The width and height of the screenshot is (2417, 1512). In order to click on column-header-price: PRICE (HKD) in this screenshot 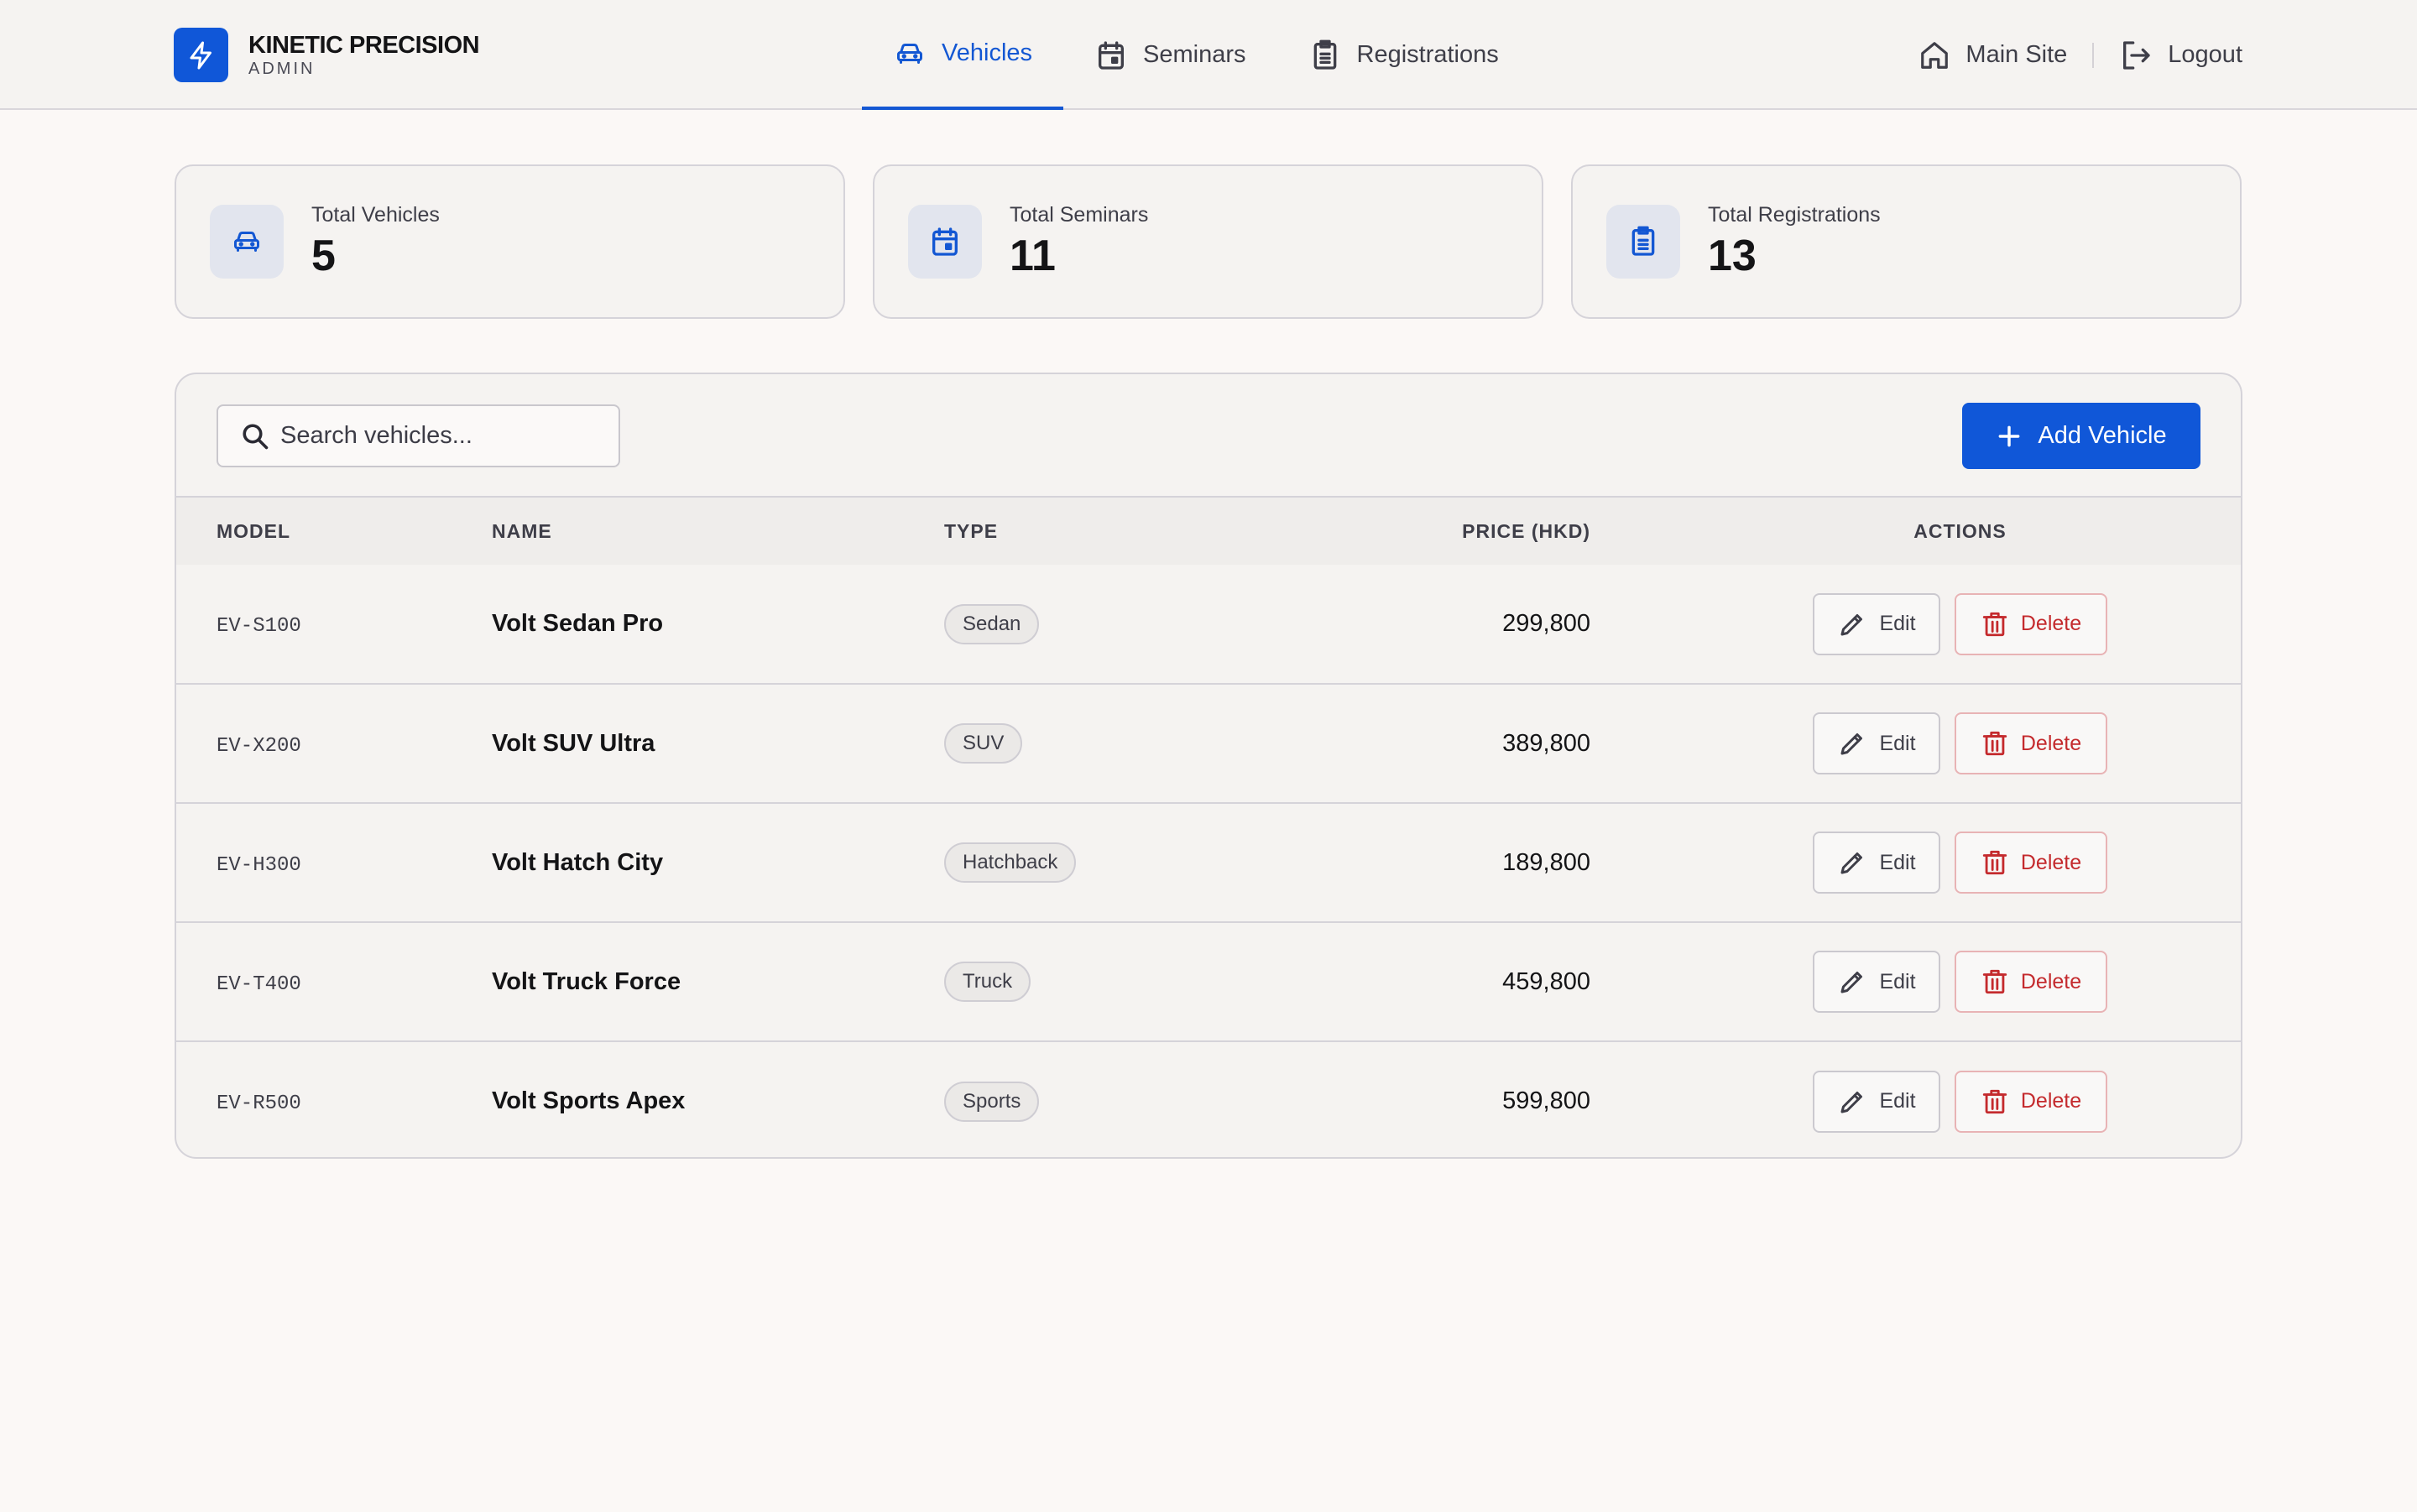, I will do `click(1434, 532)`.